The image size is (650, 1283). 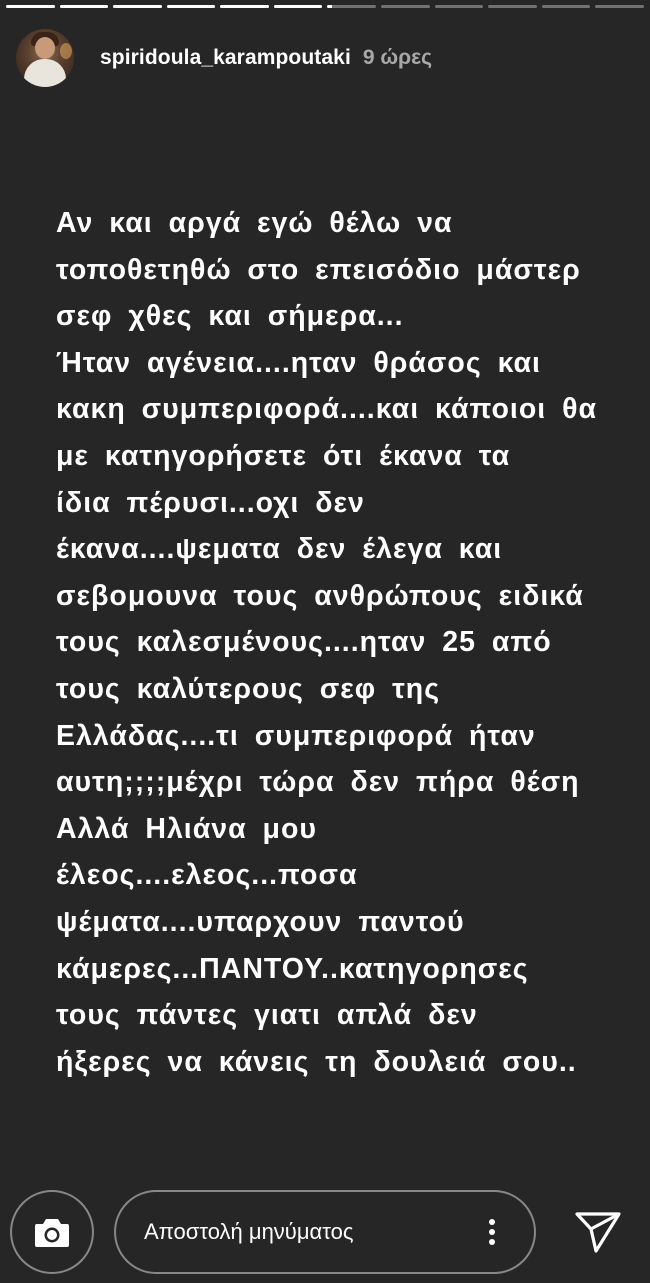 I want to click on avatar, so click(x=45, y=58).